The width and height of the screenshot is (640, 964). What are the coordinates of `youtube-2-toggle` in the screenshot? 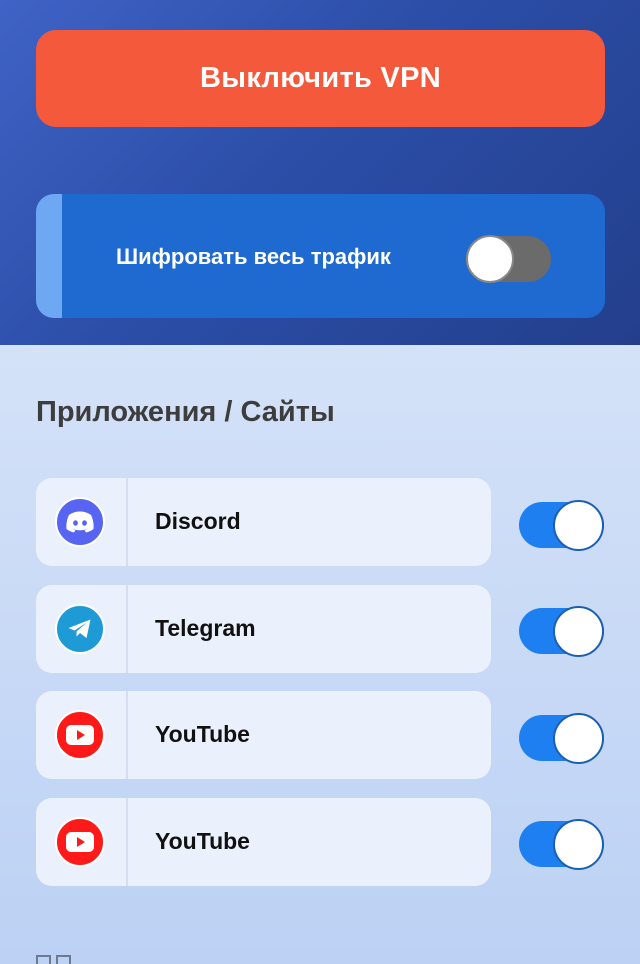 It's located at (561, 844).